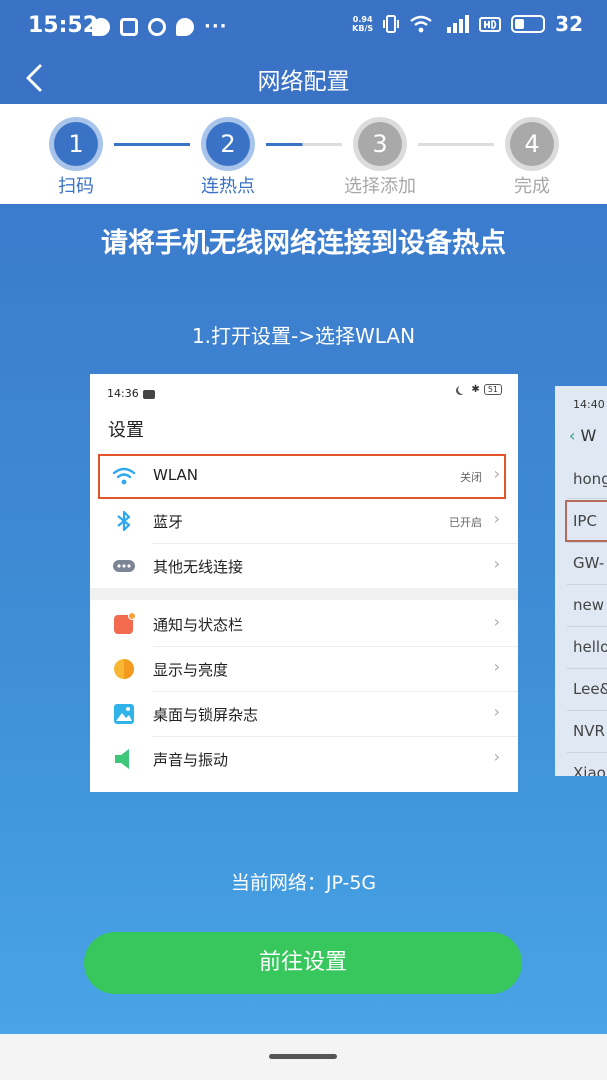  Describe the element at coordinates (216, 26) in the screenshot. I see `more-notifications-icon: ···` at that location.